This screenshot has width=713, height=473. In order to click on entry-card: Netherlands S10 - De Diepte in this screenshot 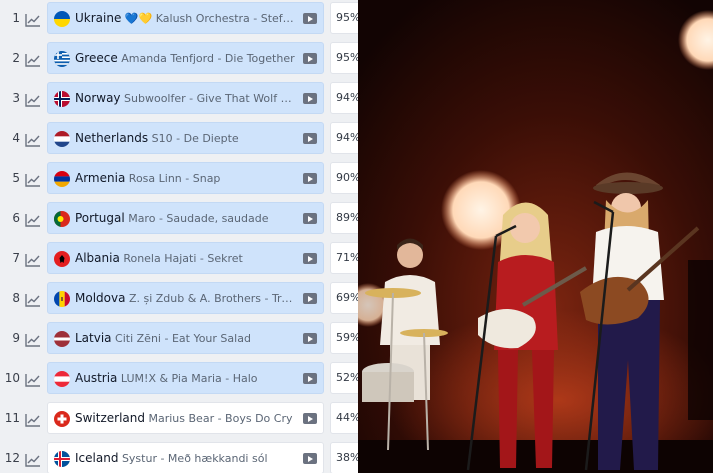, I will do `click(185, 138)`.